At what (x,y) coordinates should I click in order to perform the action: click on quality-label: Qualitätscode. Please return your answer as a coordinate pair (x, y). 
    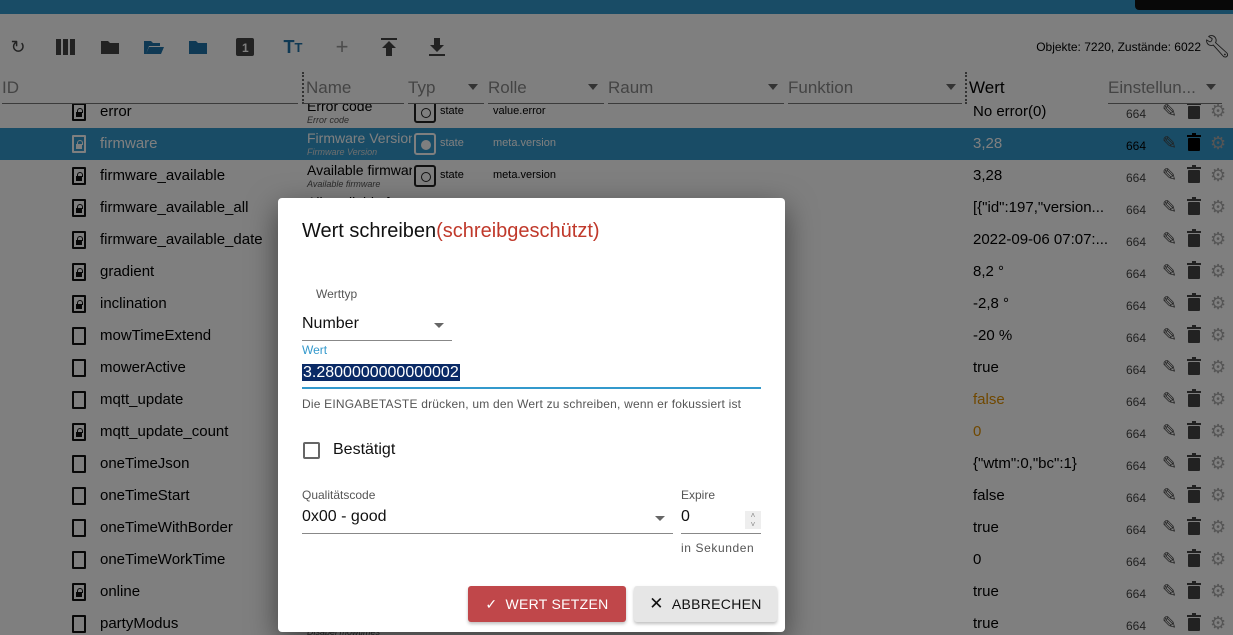
    Looking at the image, I should click on (339, 495).